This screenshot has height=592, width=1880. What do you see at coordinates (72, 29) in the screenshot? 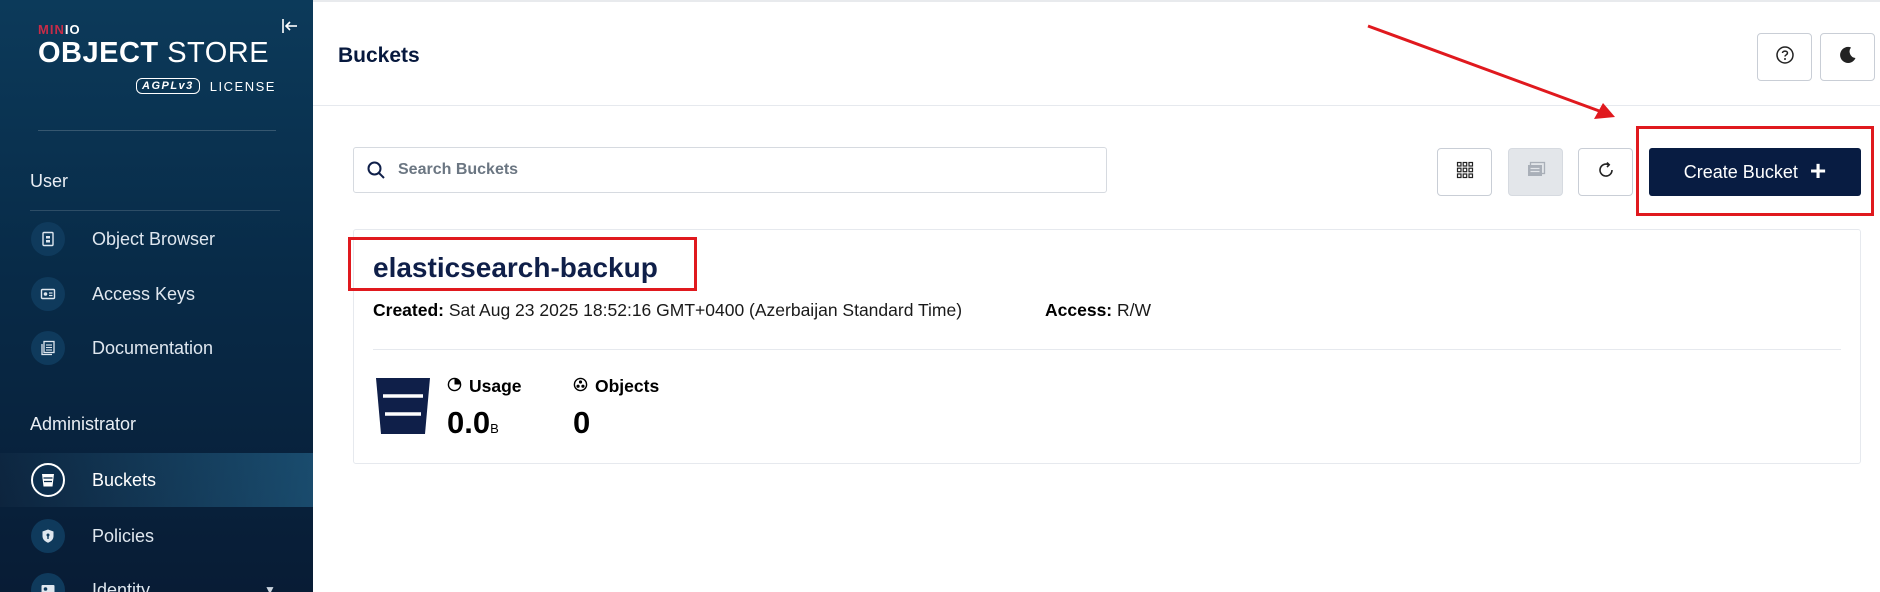
I see `logo-brand-io: IO` at bounding box center [72, 29].